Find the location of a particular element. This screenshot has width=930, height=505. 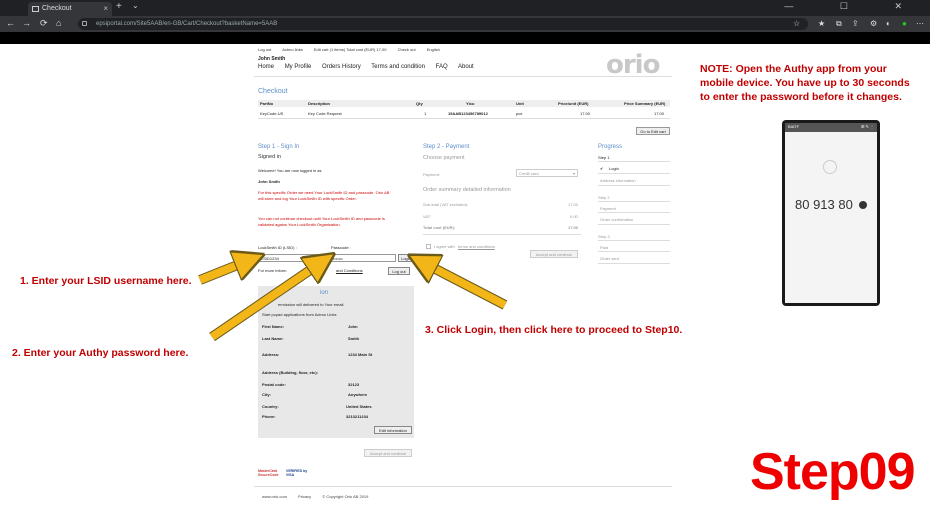

step-label: Step09 is located at coordinates (833, 472).